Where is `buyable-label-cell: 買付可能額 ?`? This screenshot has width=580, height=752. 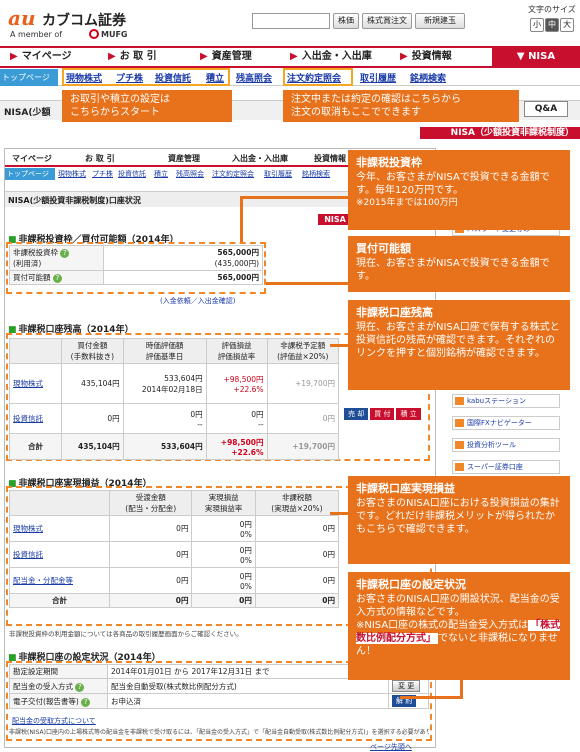 buyable-label-cell: 買付可能額 ? is located at coordinates (56, 277).